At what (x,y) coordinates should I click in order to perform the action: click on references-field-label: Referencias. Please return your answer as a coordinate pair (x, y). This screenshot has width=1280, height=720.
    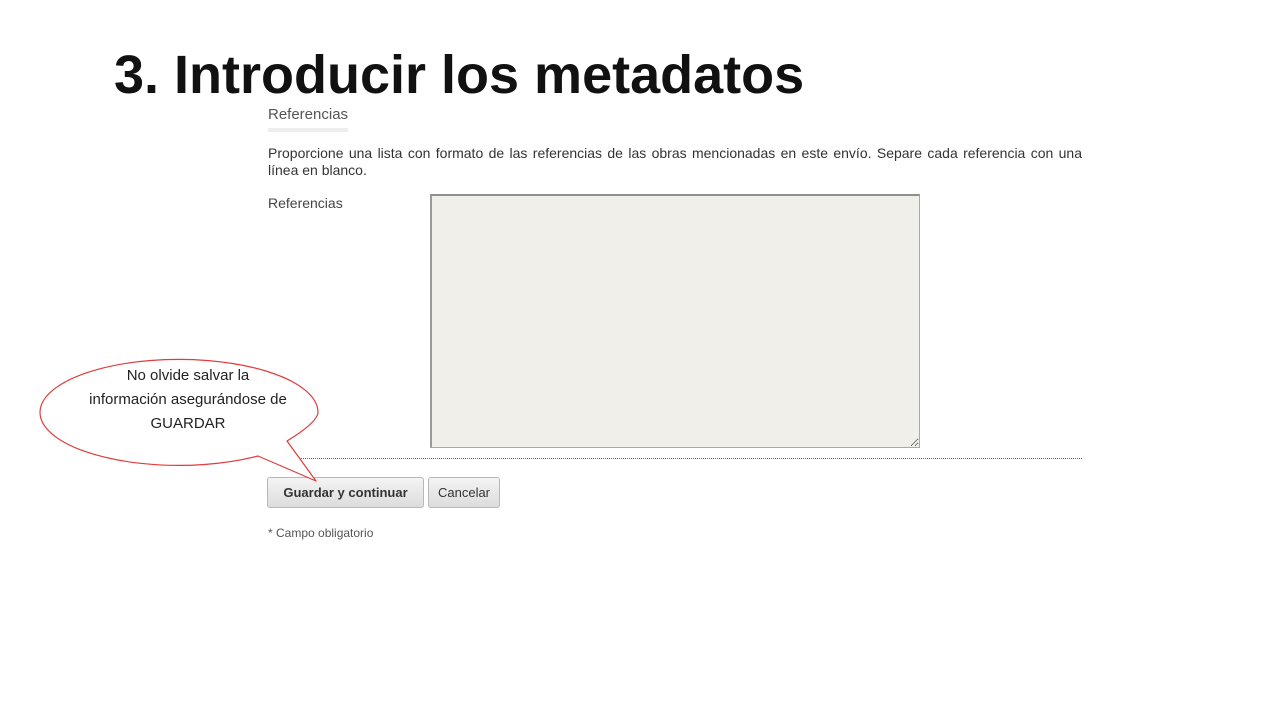
    Looking at the image, I should click on (305, 203).